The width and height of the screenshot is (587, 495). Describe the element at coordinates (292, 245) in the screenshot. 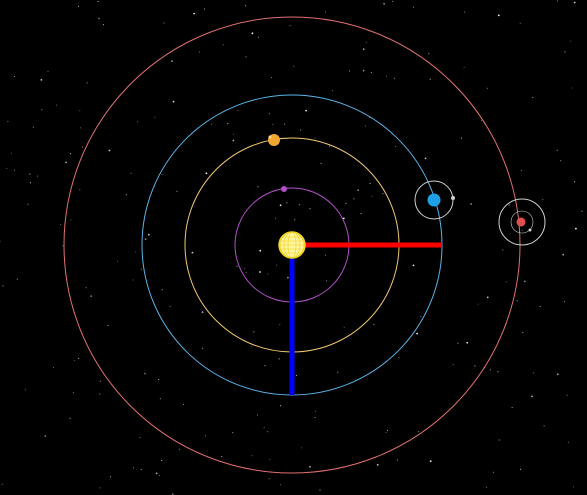

I see `sun-icon` at that location.